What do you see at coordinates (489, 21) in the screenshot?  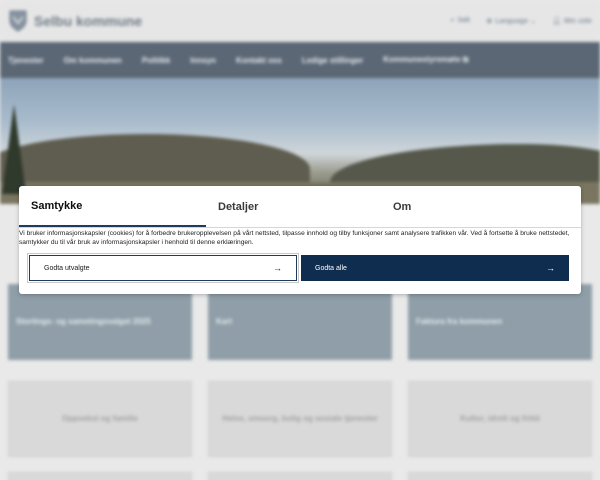 I see `globe-icon: ⊕` at bounding box center [489, 21].